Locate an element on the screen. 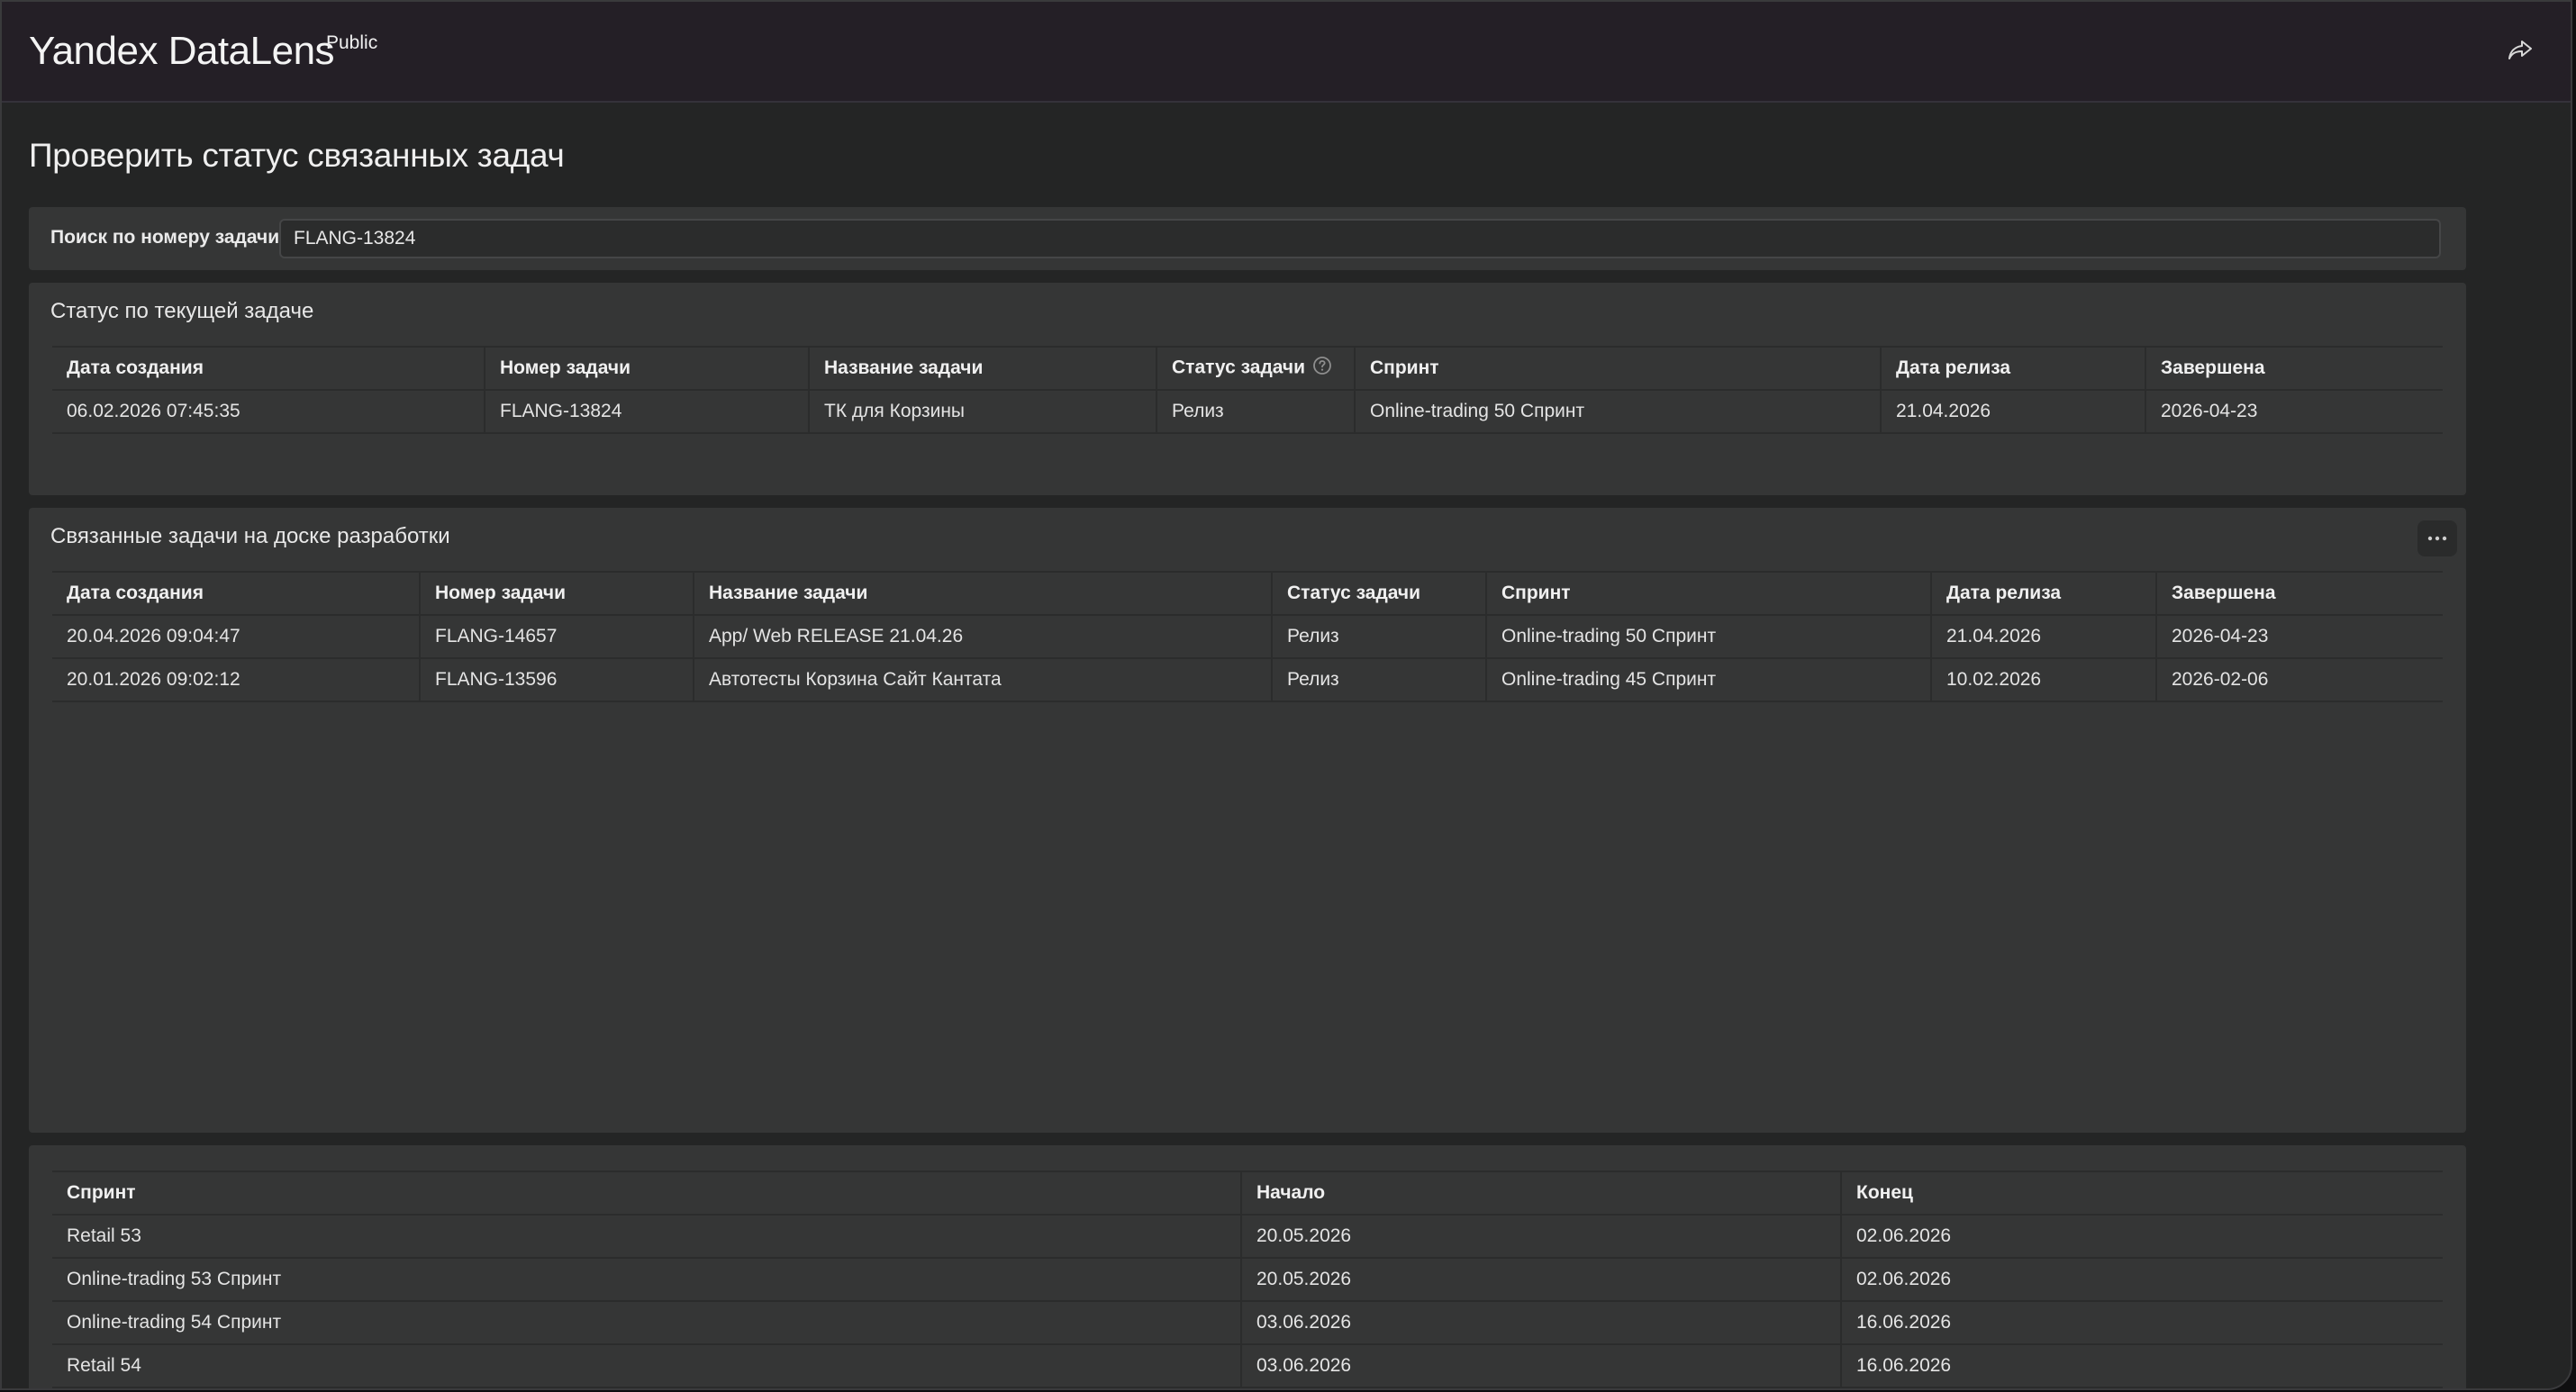  table-cell: Online-trading 53 Спринт is located at coordinates (647, 1279).